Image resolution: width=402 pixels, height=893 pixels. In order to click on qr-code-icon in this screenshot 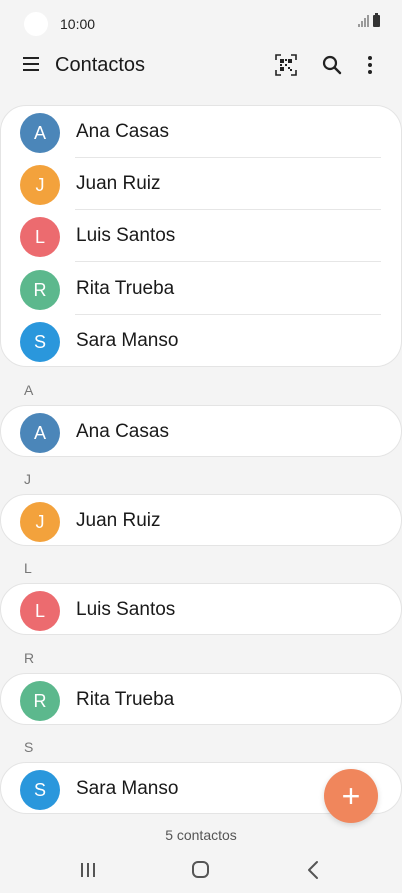, I will do `click(286, 65)`.